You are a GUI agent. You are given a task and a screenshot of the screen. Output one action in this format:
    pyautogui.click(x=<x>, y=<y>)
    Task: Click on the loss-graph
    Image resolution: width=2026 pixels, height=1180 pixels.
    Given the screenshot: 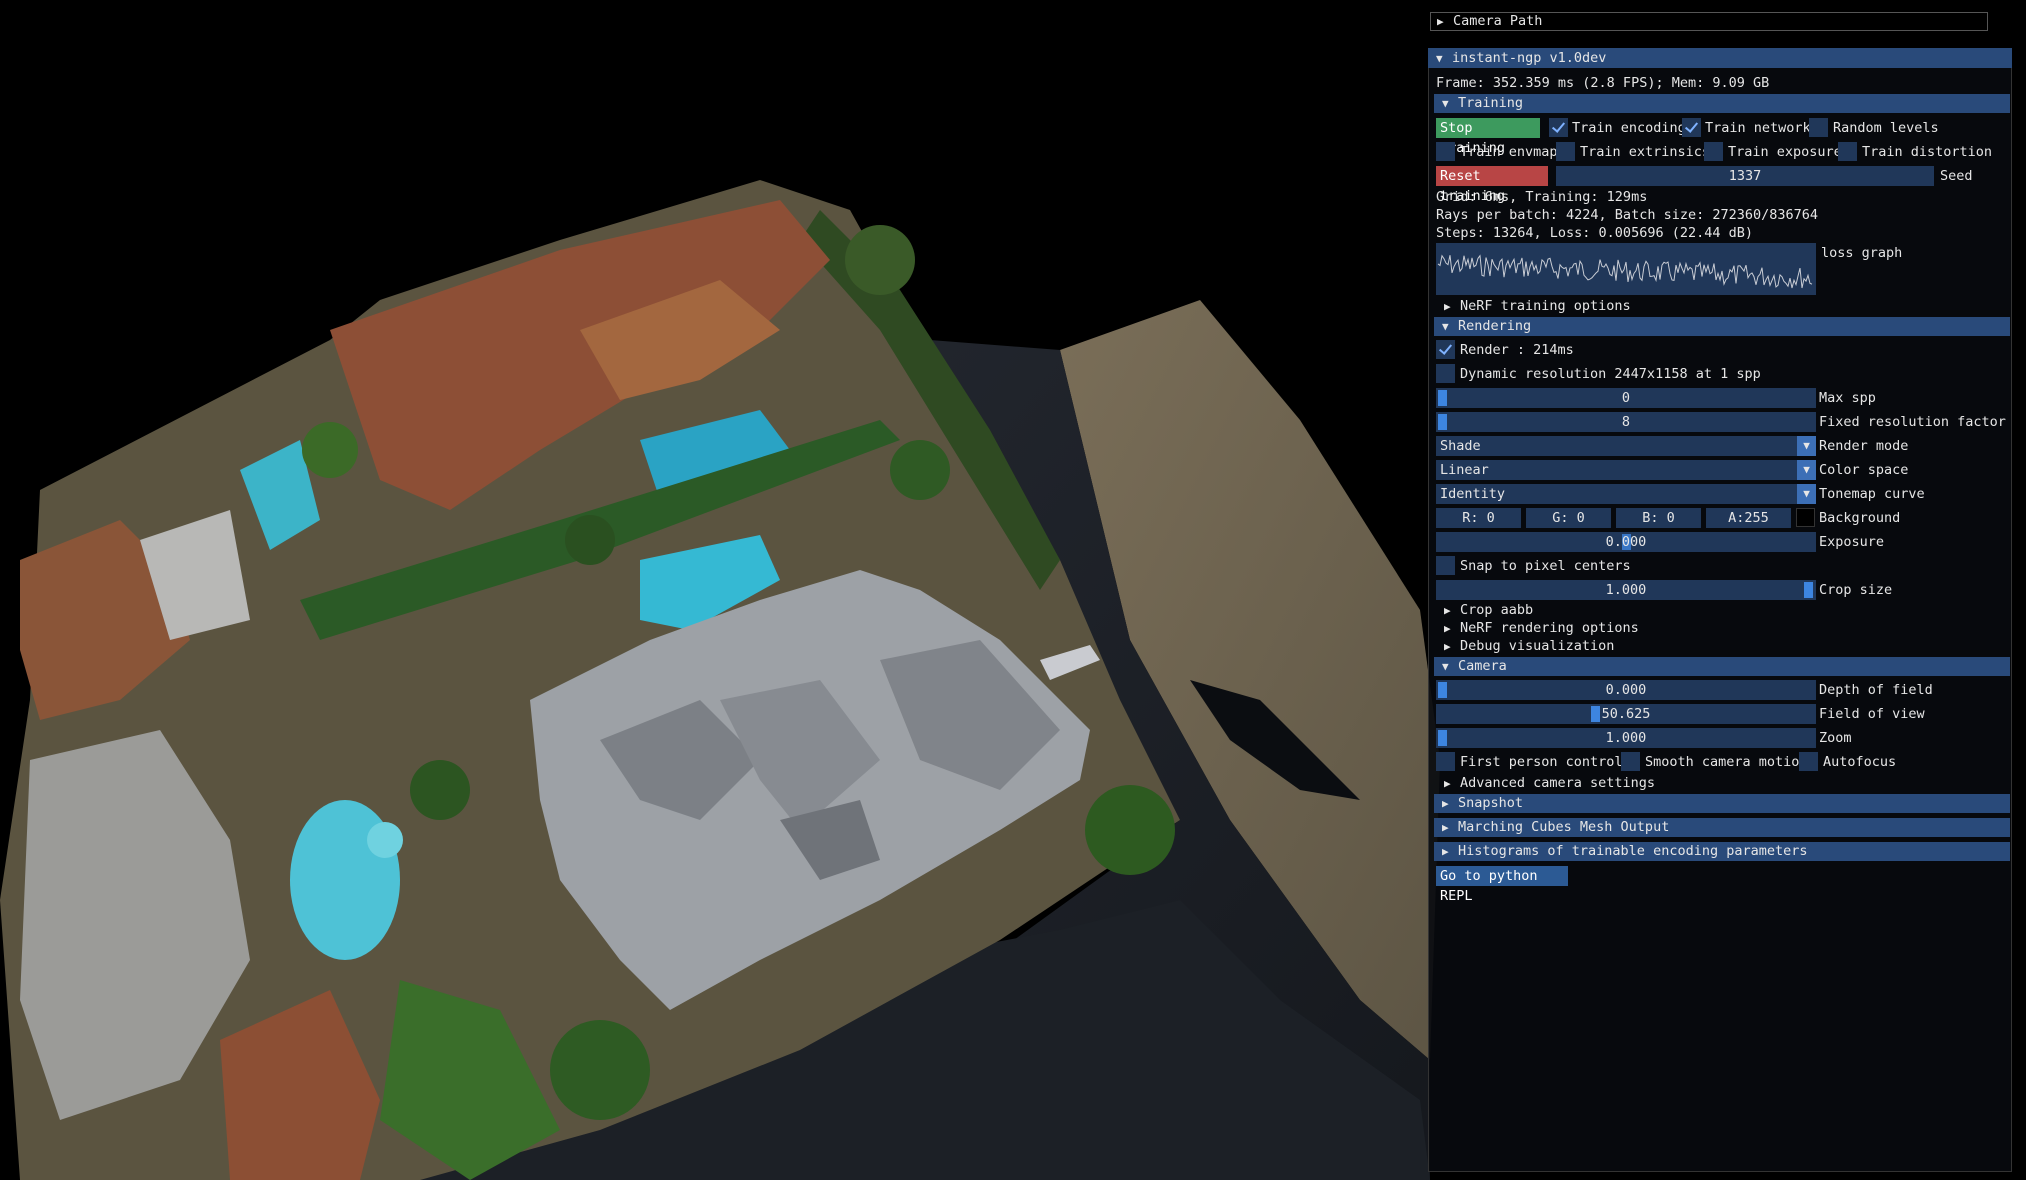 What is the action you would take?
    pyautogui.click(x=1626, y=269)
    